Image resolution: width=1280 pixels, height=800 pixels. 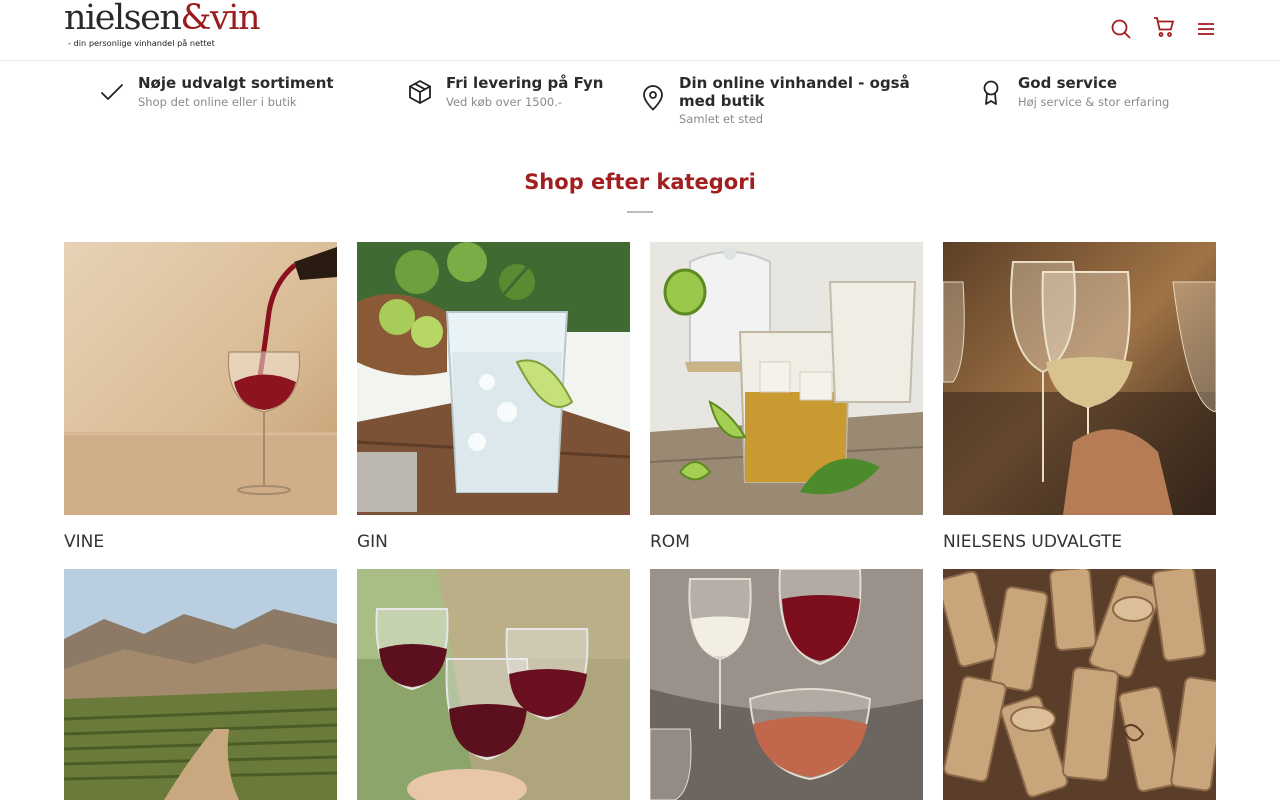 What do you see at coordinates (786, 684) in the screenshot?
I see `rose-wine-glasses-image` at bounding box center [786, 684].